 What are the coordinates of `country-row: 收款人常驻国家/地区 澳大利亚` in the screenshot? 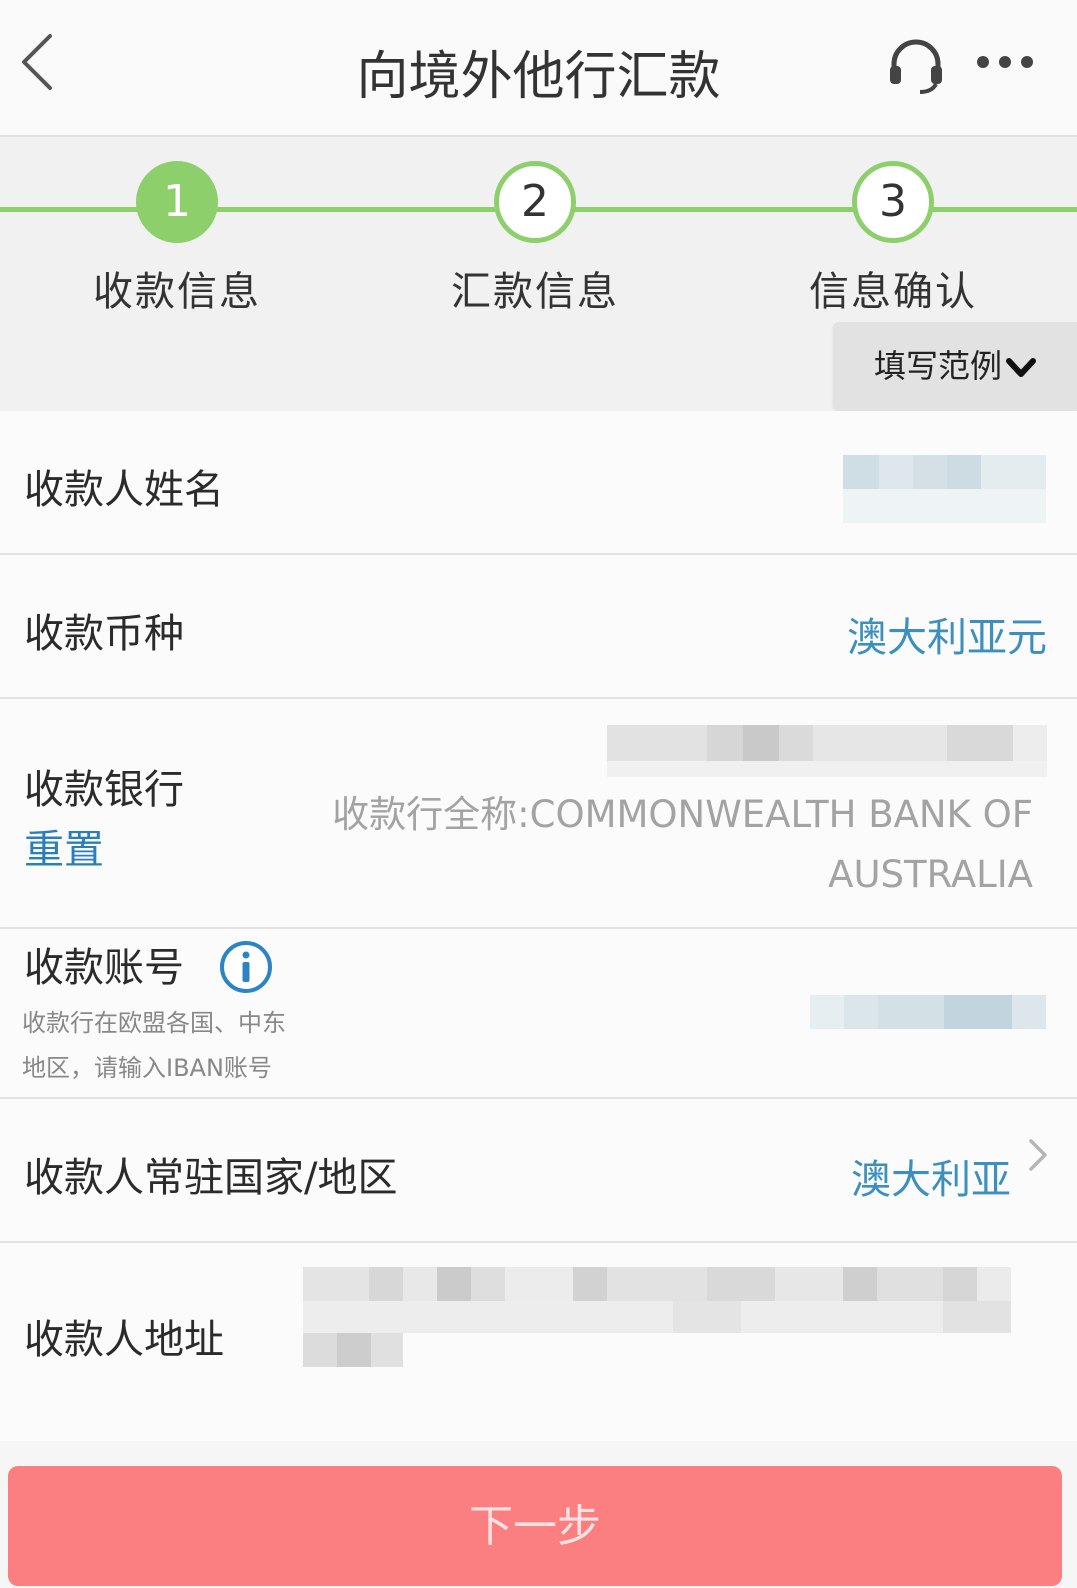 It's located at (538, 1171).